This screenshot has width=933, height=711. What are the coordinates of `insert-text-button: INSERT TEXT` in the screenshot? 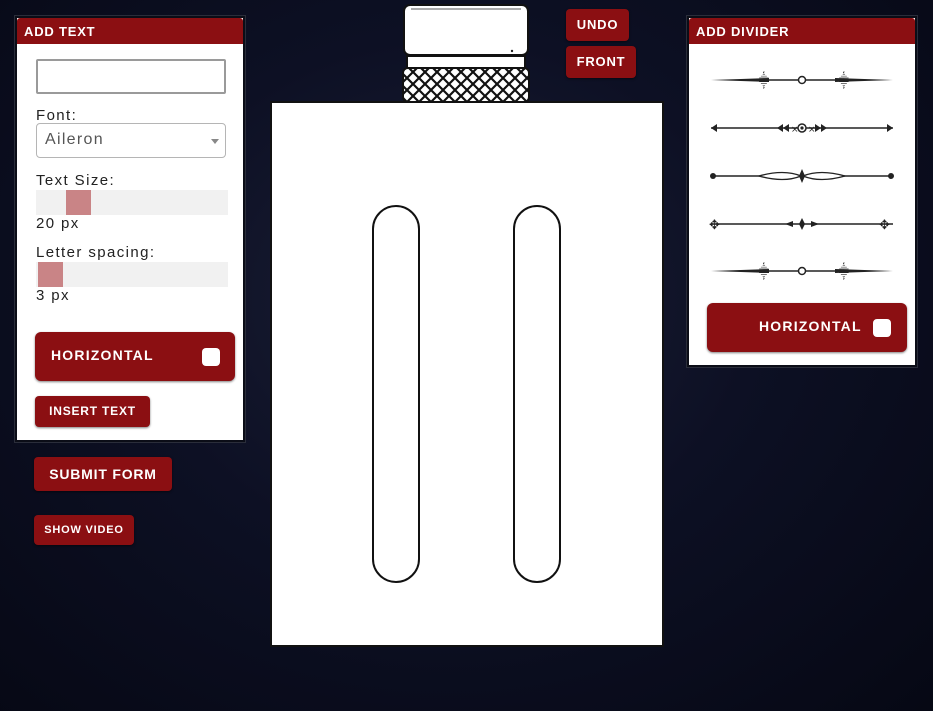 It's located at (92, 411).